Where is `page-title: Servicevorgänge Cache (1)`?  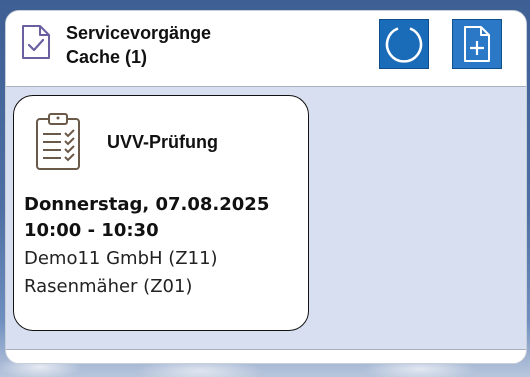 page-title: Servicevorgänge Cache (1) is located at coordinates (138, 45).